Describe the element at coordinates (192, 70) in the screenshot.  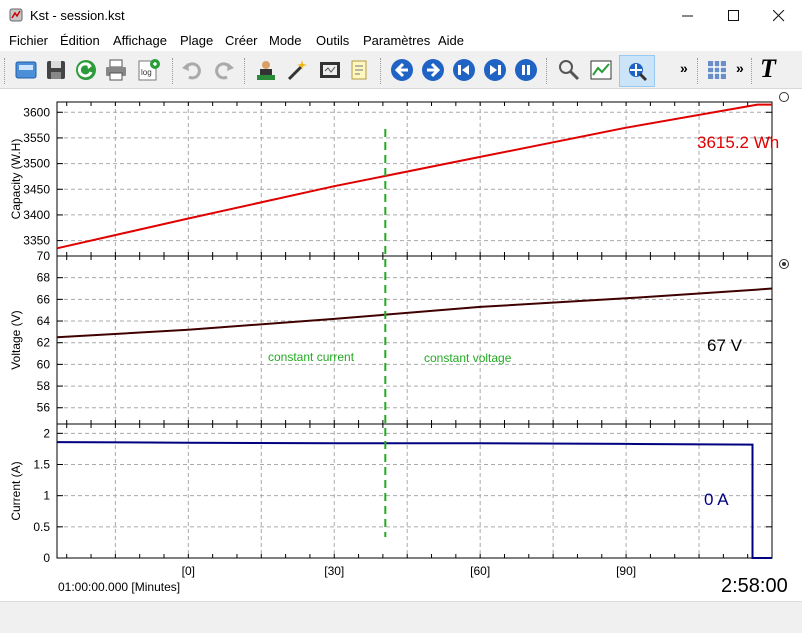
I see `undo-icon` at that location.